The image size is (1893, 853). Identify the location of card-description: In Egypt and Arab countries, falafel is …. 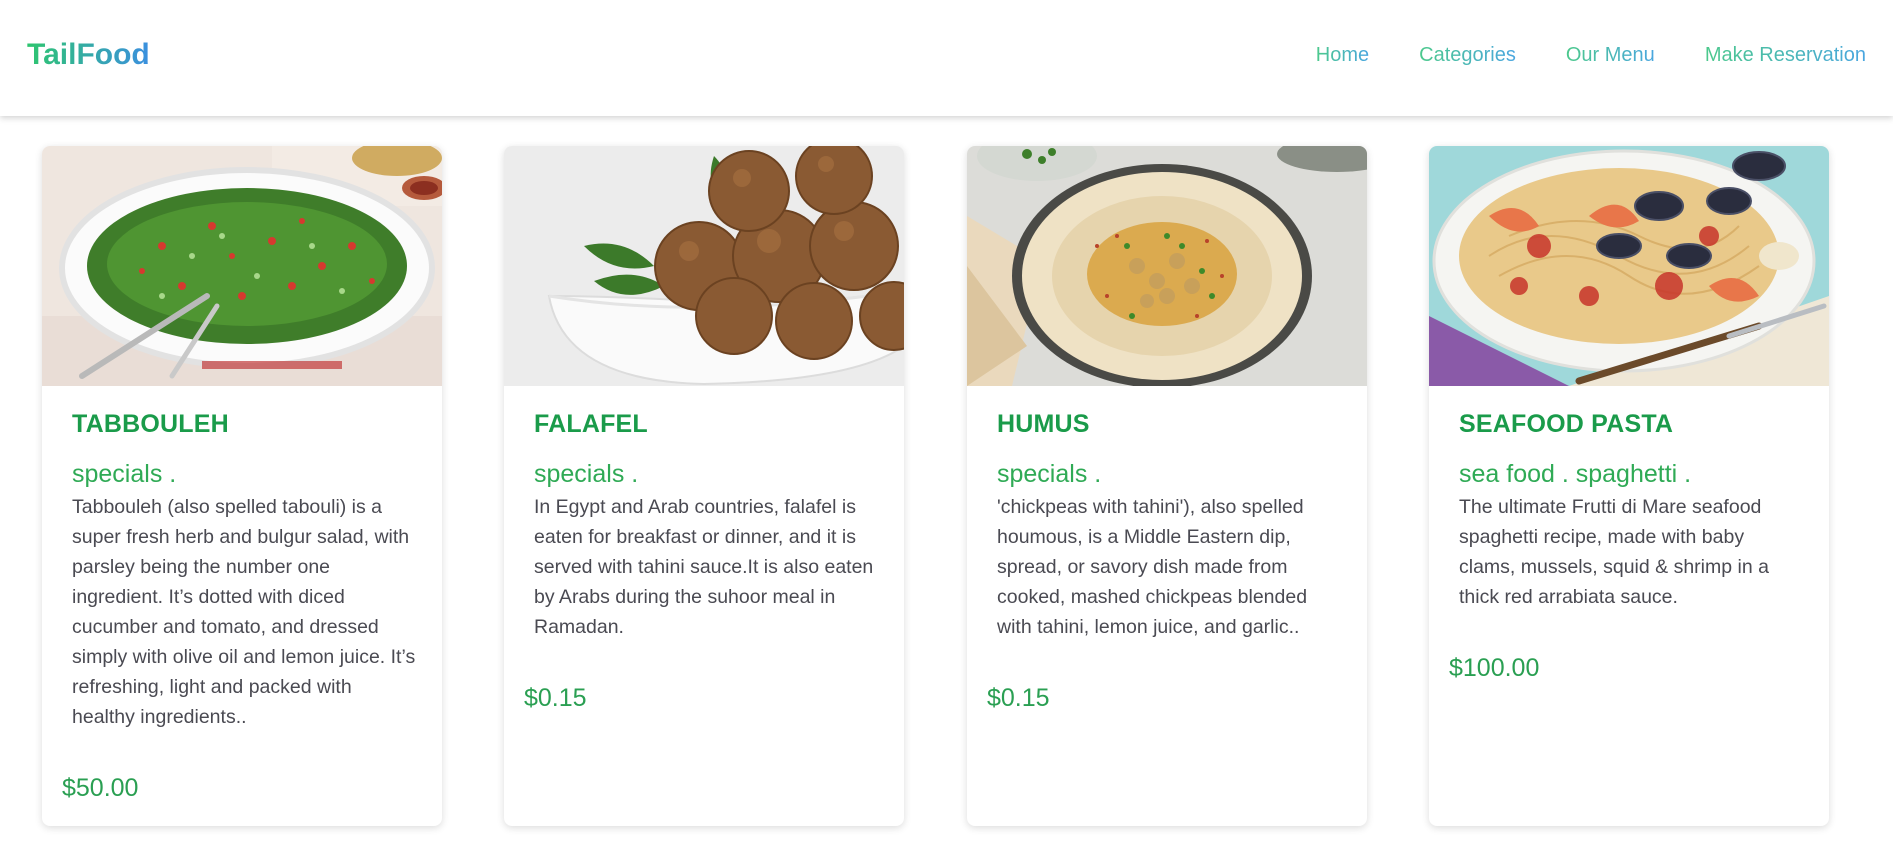
(704, 567).